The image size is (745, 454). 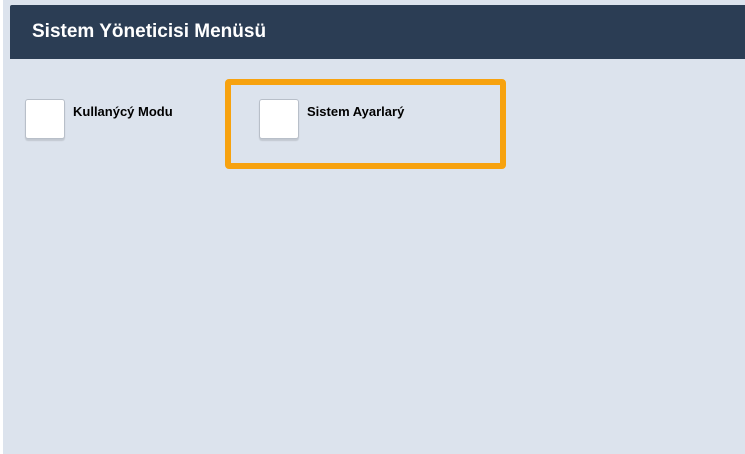 What do you see at coordinates (123, 111) in the screenshot?
I see `user-mode-label: Kullanýcý Modu` at bounding box center [123, 111].